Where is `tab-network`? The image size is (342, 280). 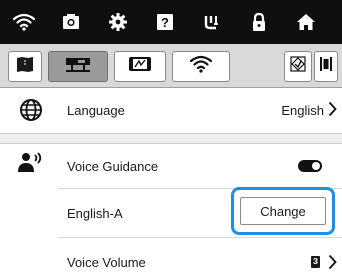 tab-network is located at coordinates (201, 66).